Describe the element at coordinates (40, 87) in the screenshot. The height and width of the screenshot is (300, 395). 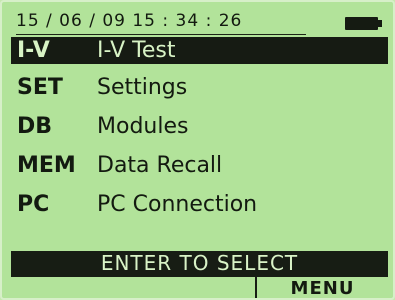
I see `menu-item-code: SET` at that location.